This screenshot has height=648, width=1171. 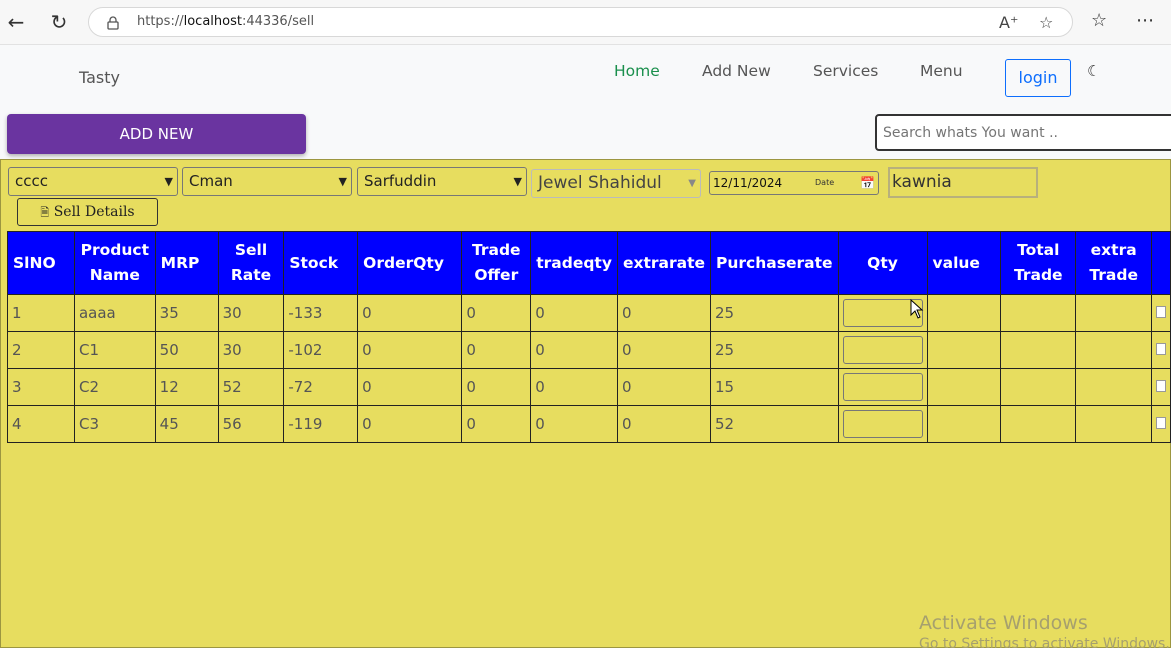 I want to click on date-input: 12/11/2024 Date 📅, so click(x=794, y=183).